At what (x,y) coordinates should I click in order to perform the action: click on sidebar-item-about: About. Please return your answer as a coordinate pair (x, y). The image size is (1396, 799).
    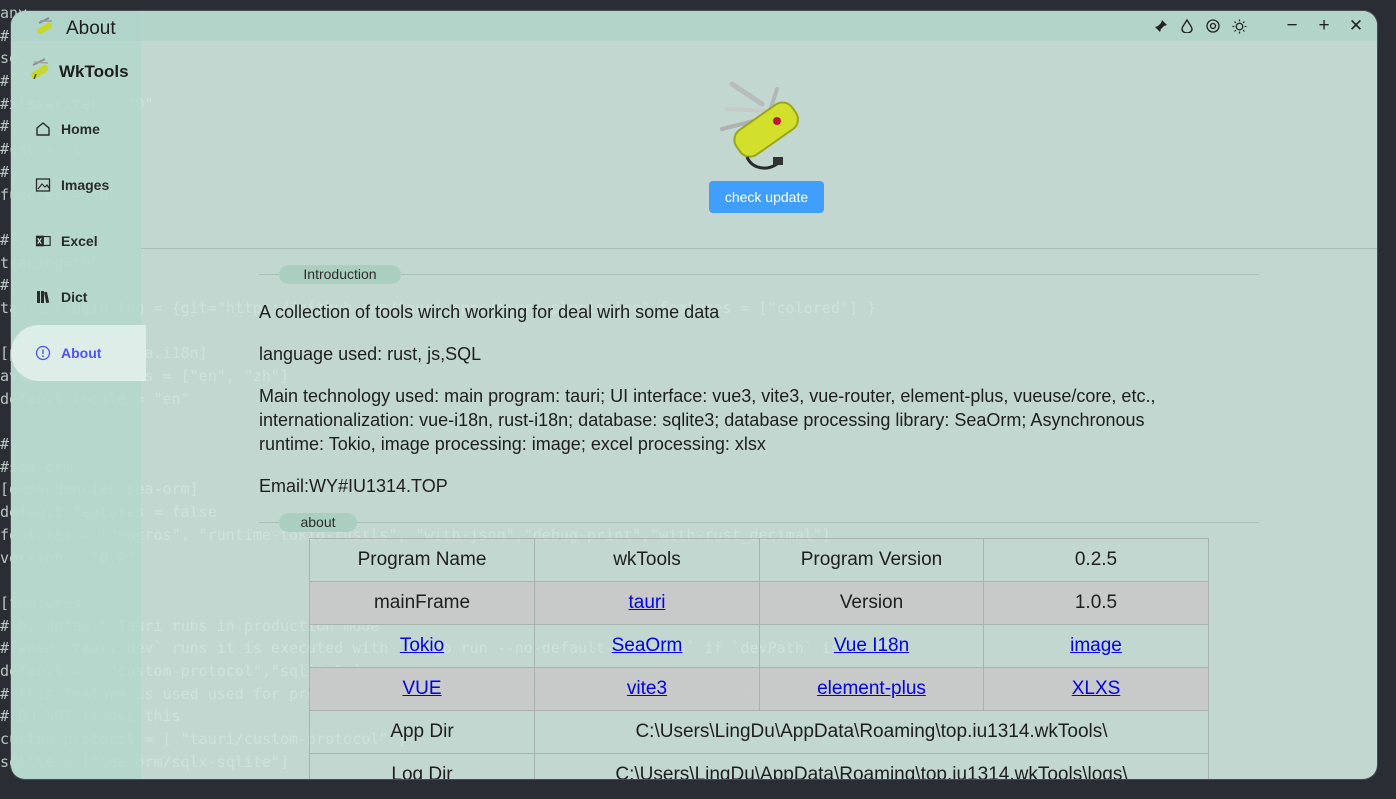
    Looking at the image, I should click on (78, 353).